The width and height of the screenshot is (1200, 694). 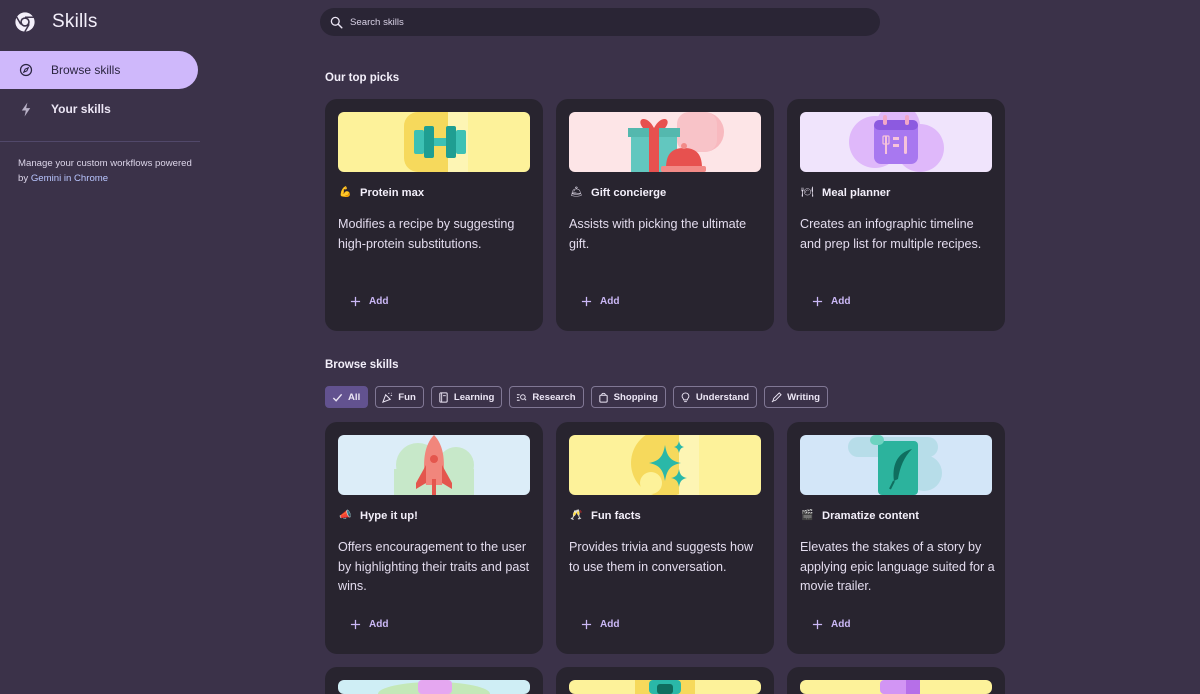 I want to click on chip-understand: Understand, so click(x=715, y=397).